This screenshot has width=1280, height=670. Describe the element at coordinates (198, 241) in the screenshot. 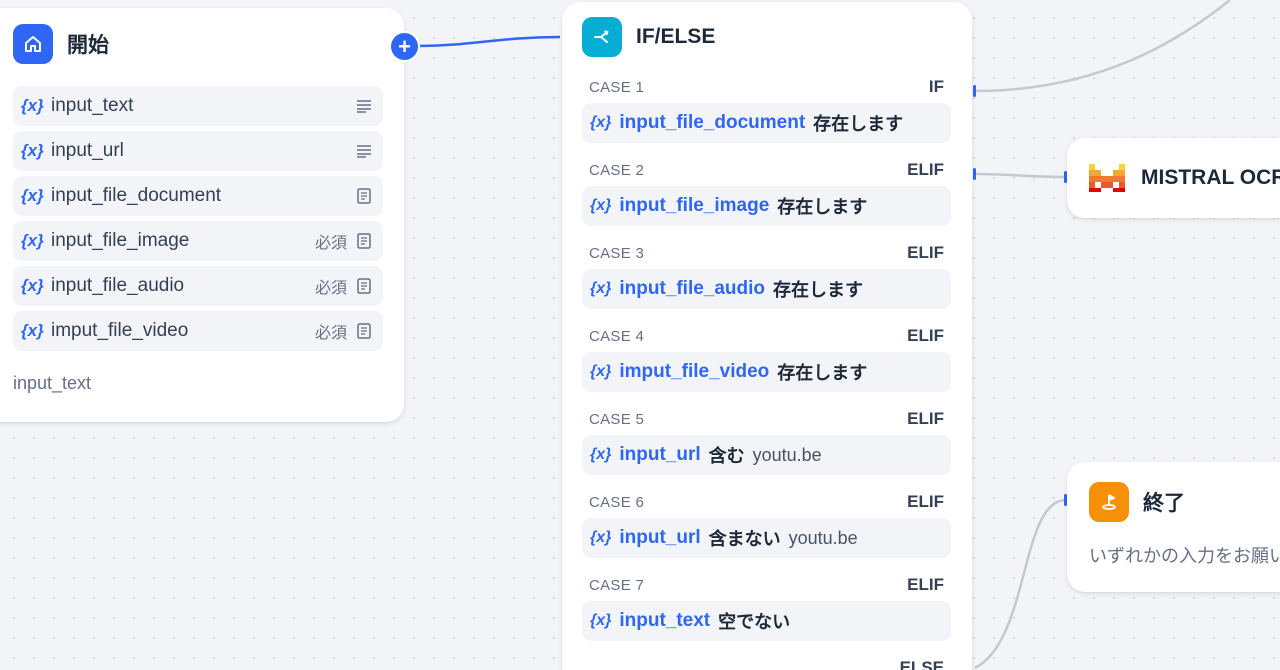

I see `start-variable-row: {x} input_file_image 必須` at that location.